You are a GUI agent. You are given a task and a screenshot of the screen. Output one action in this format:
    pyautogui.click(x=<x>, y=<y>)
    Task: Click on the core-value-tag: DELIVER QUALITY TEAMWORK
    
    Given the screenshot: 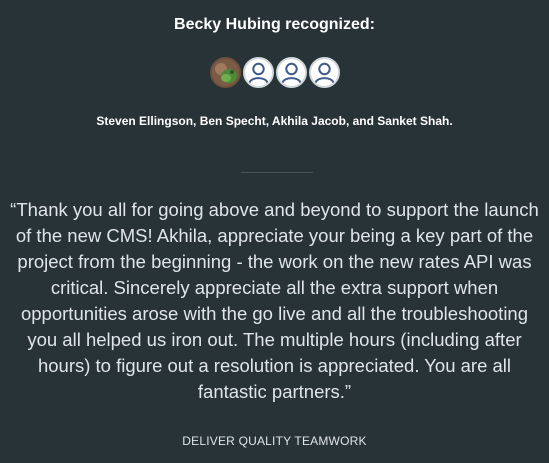 What is the action you would take?
    pyautogui.click(x=274, y=441)
    